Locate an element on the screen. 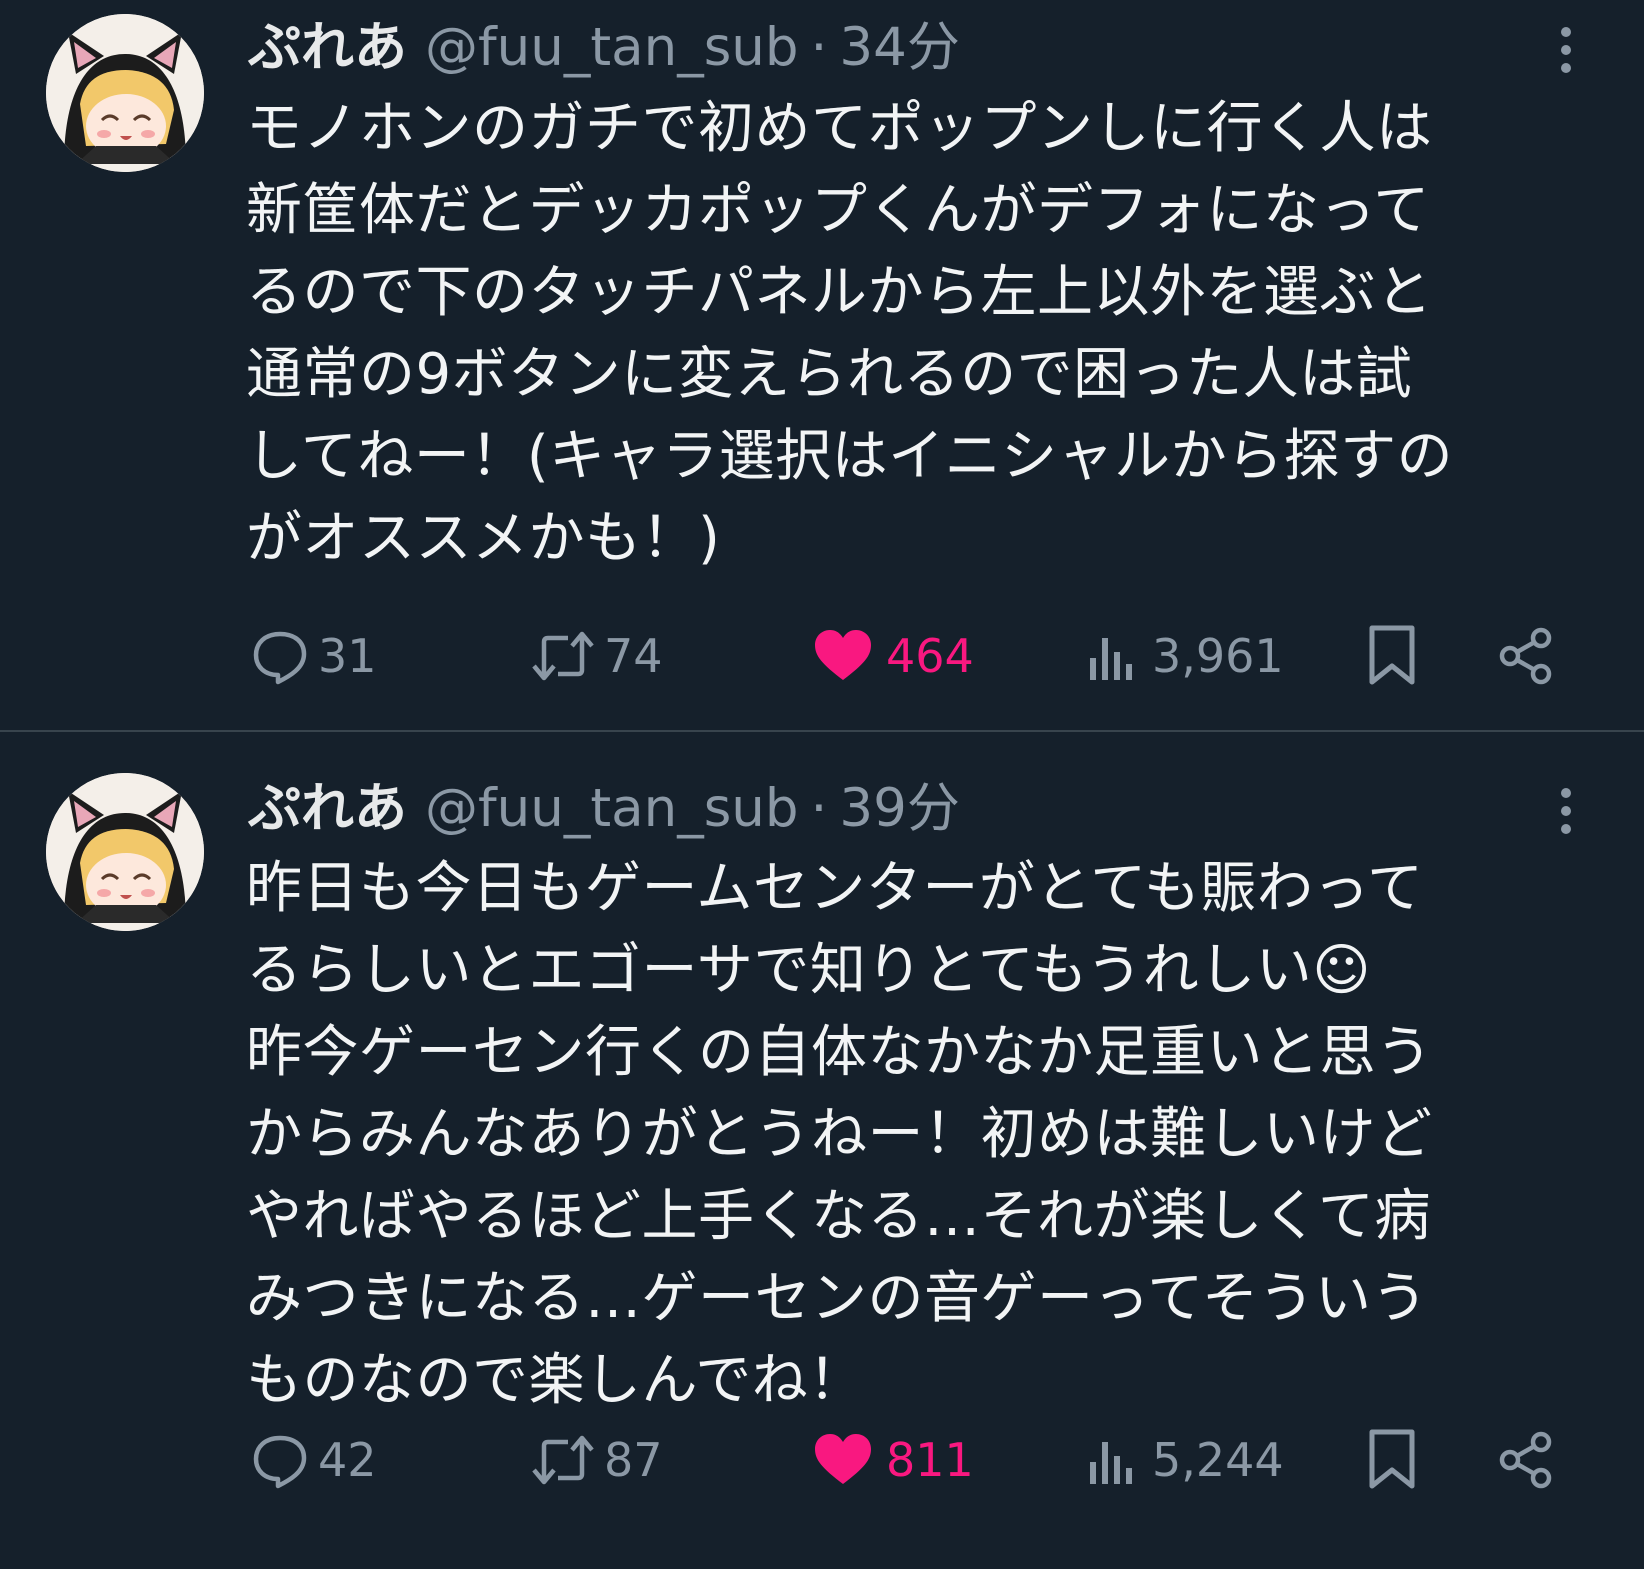  text-line: ものなので楽しんでね！ is located at coordinates (555, 1380).